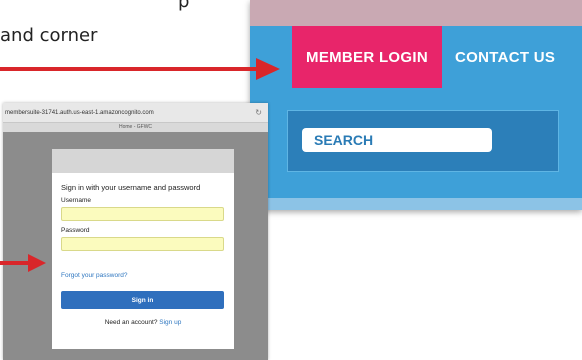 This screenshot has height=360, width=582. What do you see at coordinates (23, 263) in the screenshot?
I see `arrow-to-login-popup` at bounding box center [23, 263].